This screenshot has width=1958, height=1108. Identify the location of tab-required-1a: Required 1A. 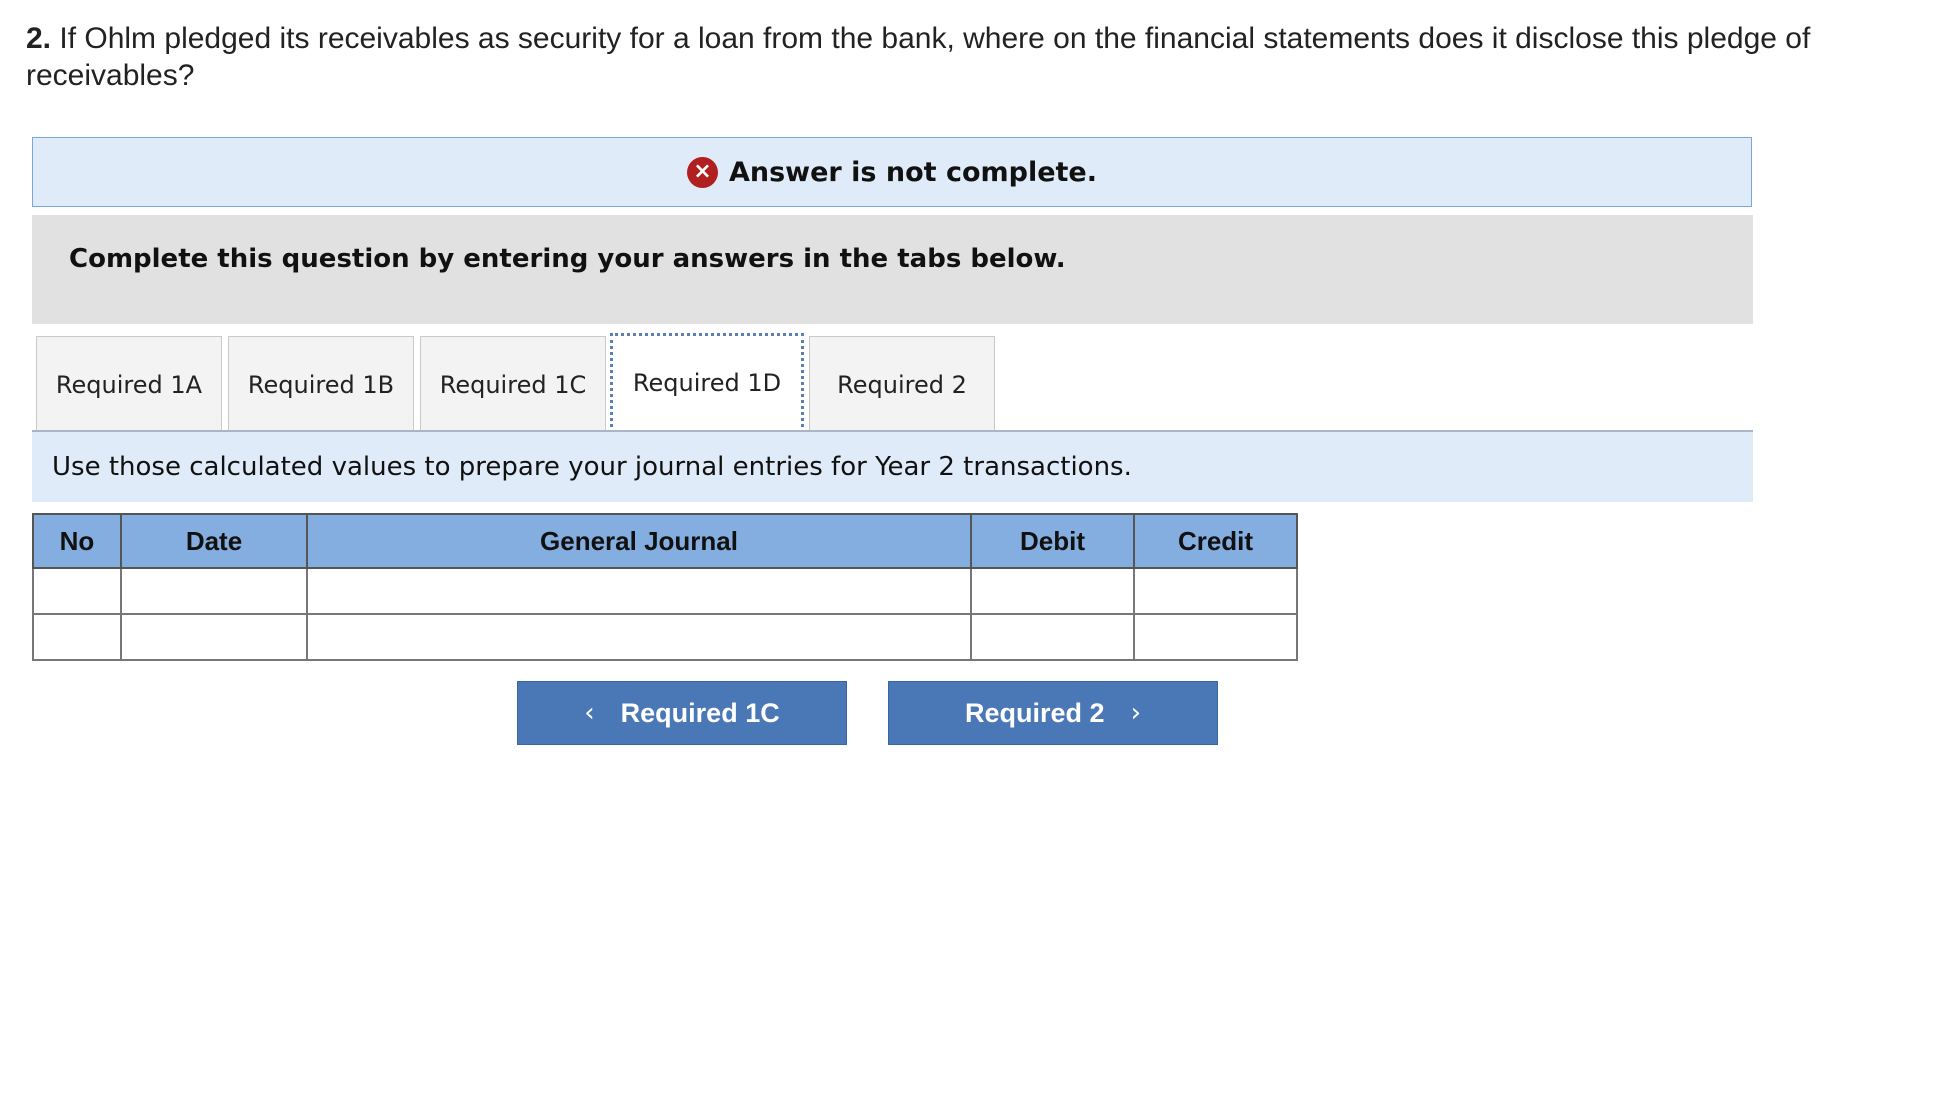
(129, 384).